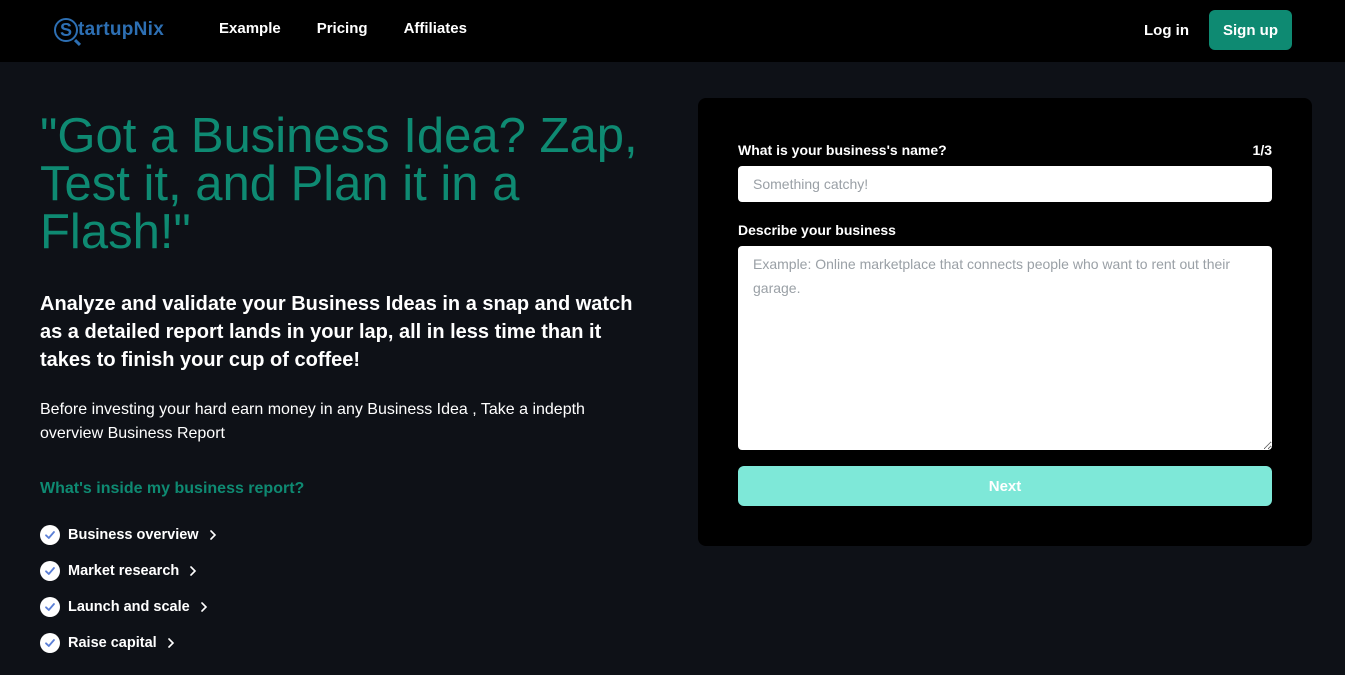  Describe the element at coordinates (1250, 30) in the screenshot. I see `signup-button: Sign up` at that location.